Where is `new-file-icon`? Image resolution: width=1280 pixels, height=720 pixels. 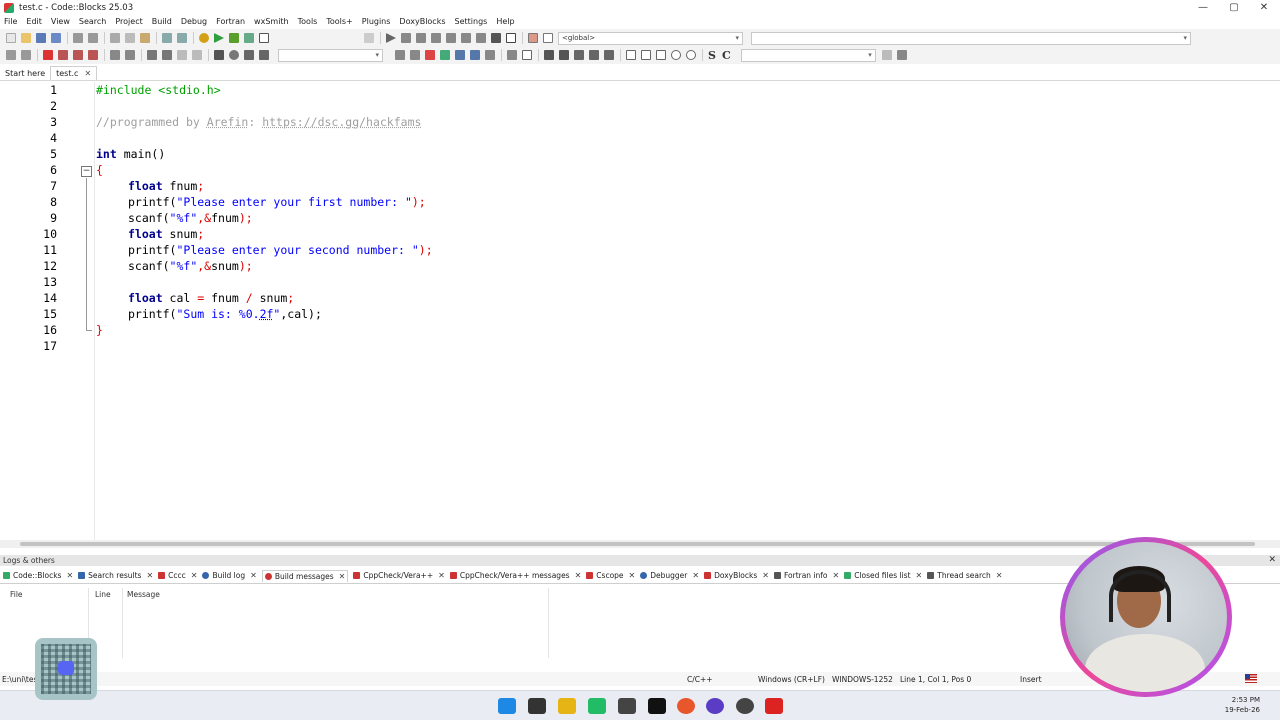
new-file-icon is located at coordinates (11, 38).